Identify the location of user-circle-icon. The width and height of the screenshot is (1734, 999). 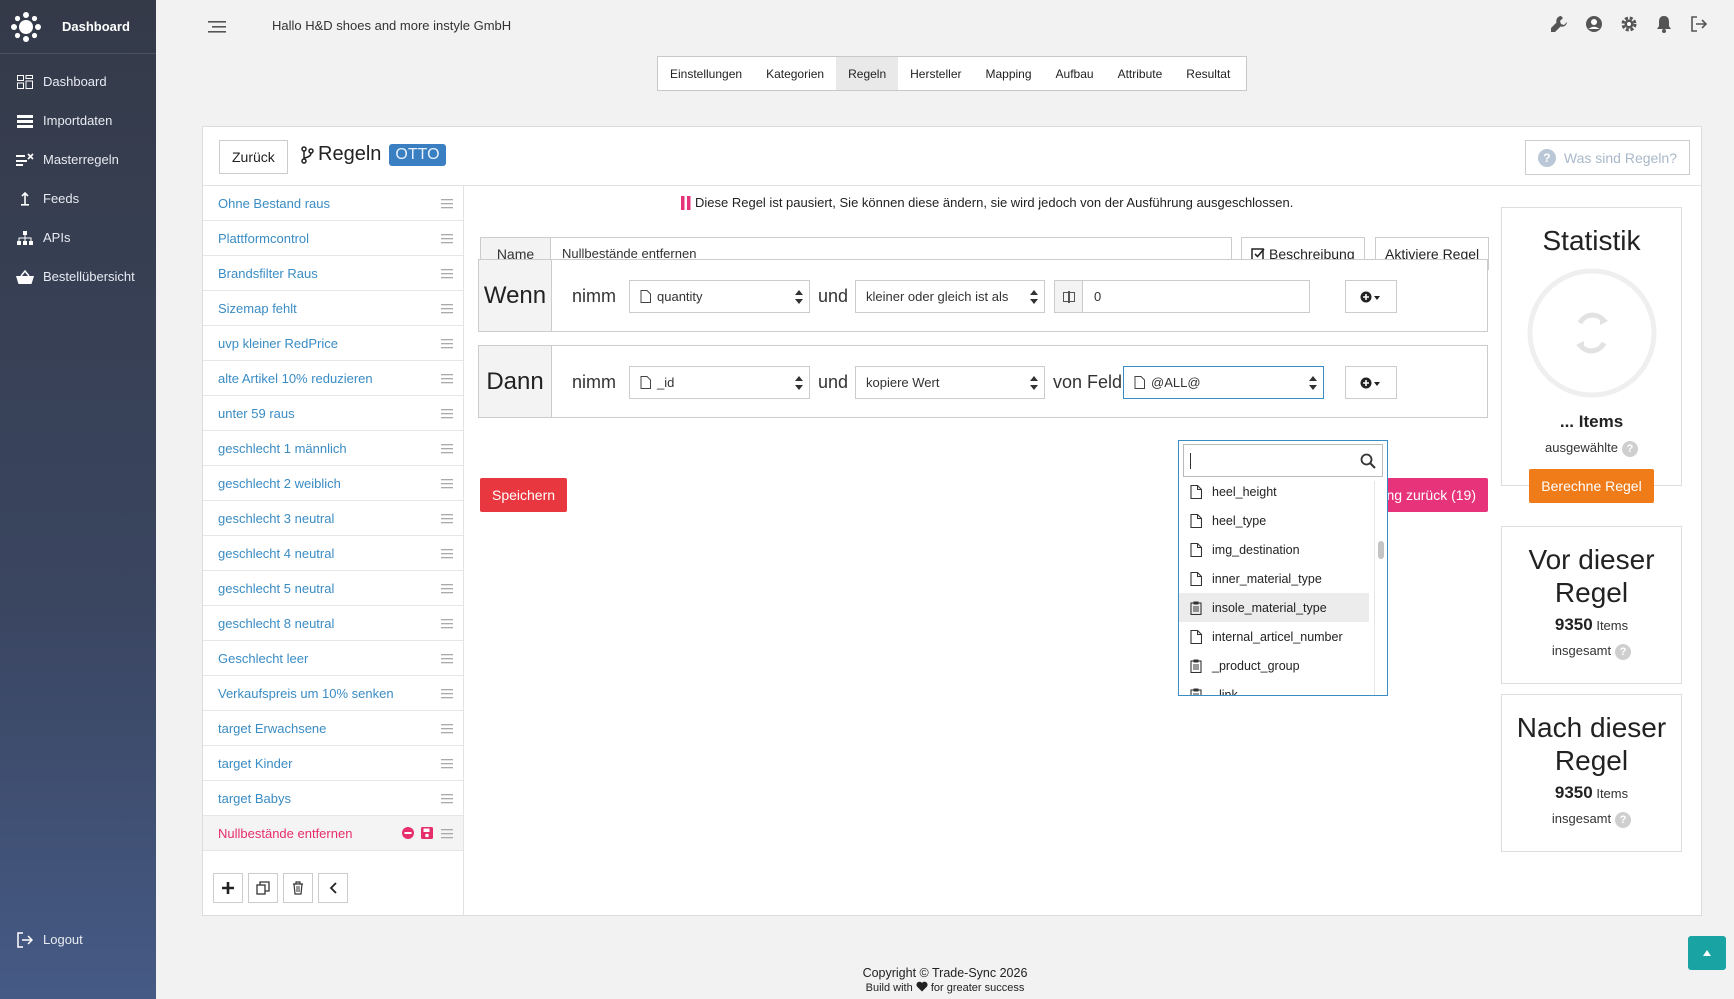
(1594, 24).